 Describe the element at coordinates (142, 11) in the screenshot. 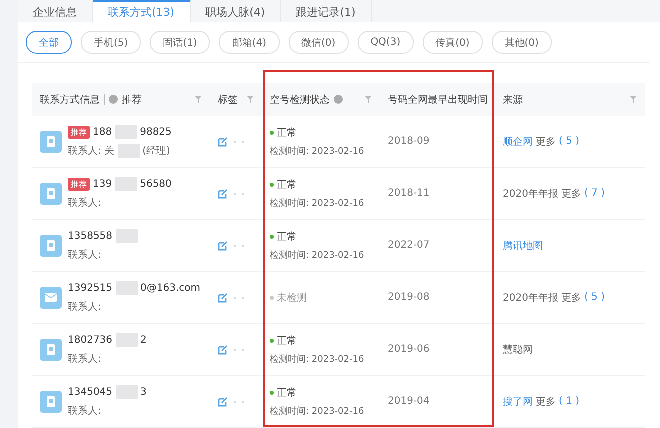

I see `tab: 联系方式(13)` at that location.